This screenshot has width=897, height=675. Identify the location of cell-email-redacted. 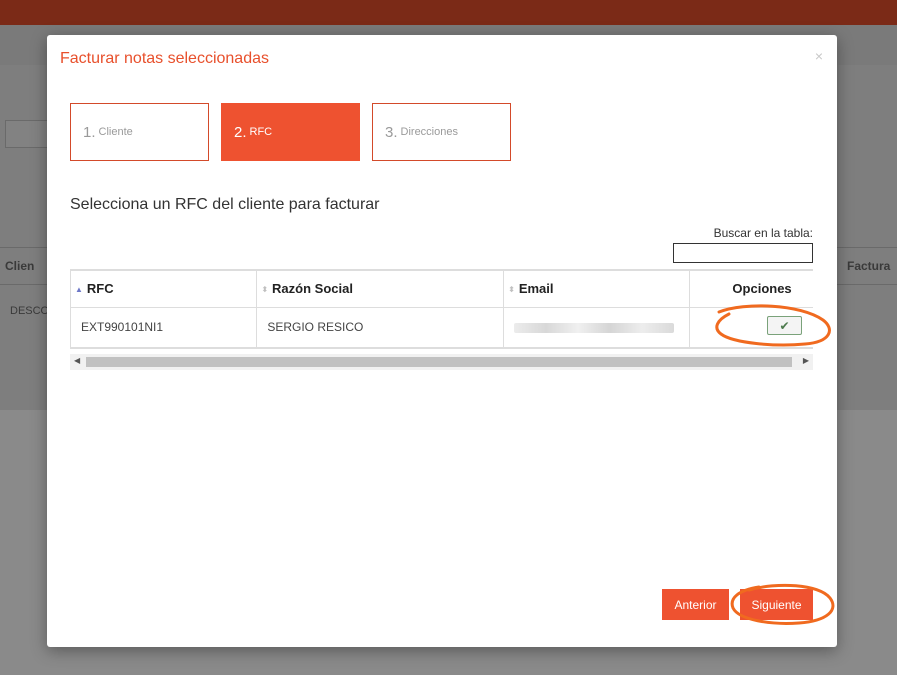
(597, 328).